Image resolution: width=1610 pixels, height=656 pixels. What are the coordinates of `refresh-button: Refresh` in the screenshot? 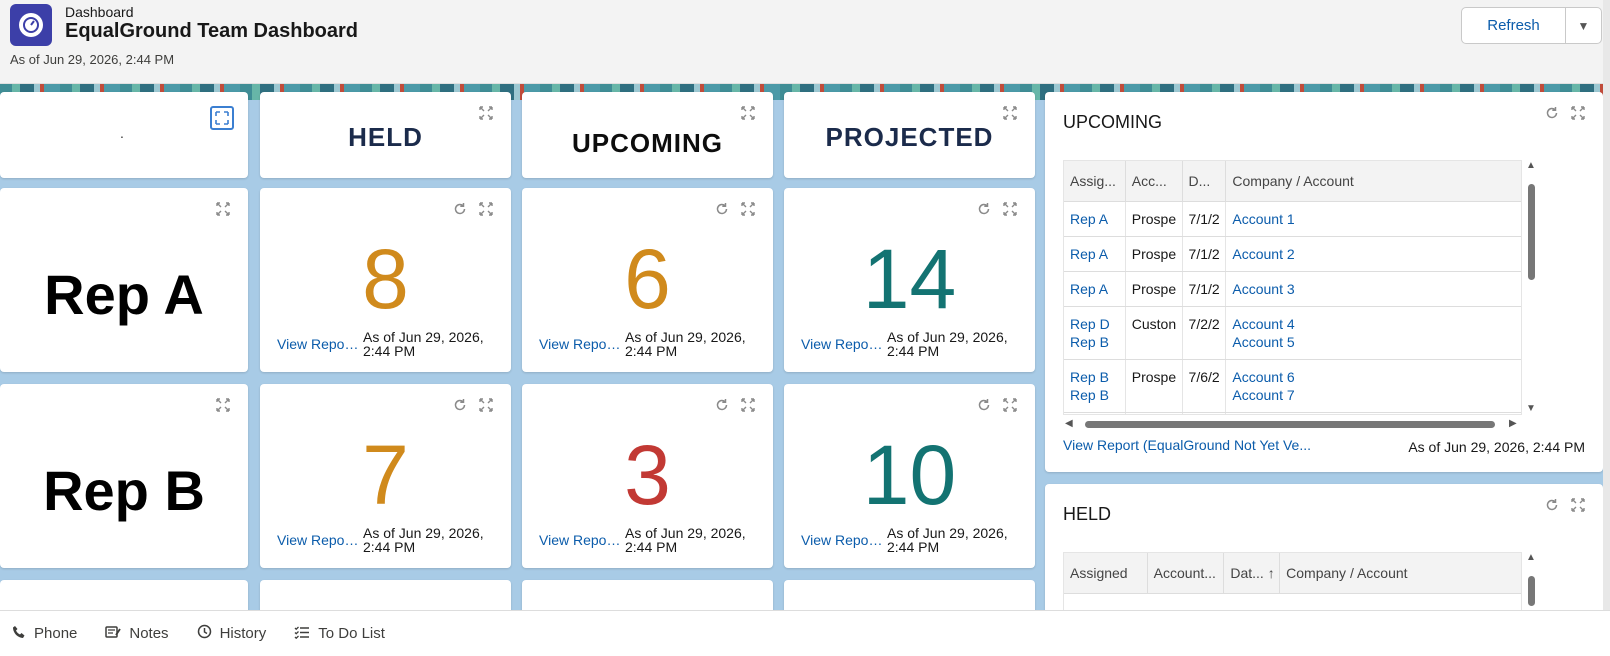 It's located at (1514, 25).